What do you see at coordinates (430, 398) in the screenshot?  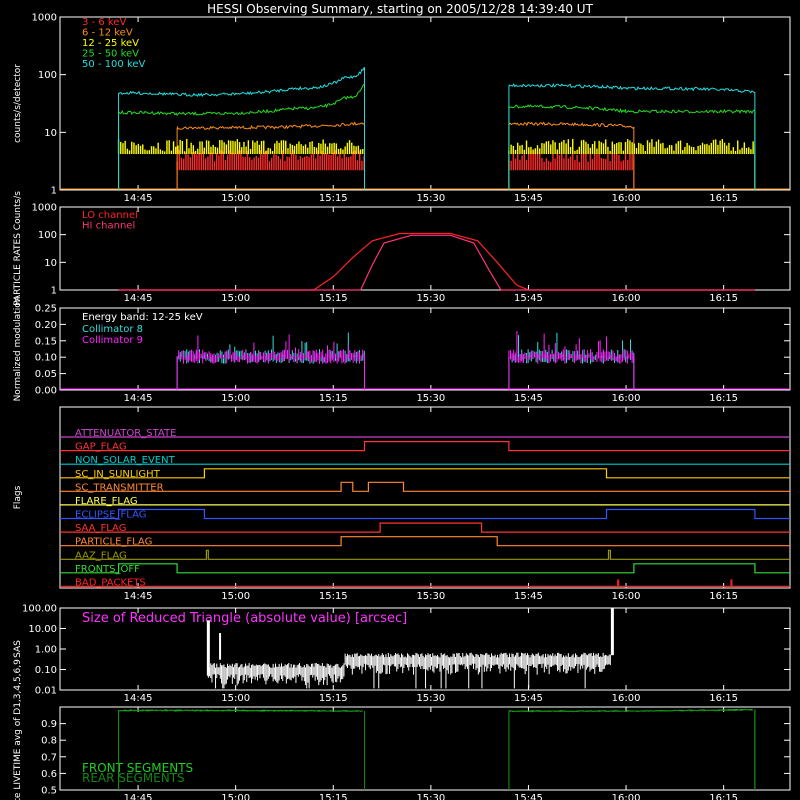 I see `modulation-xtick-label: 15:30` at bounding box center [430, 398].